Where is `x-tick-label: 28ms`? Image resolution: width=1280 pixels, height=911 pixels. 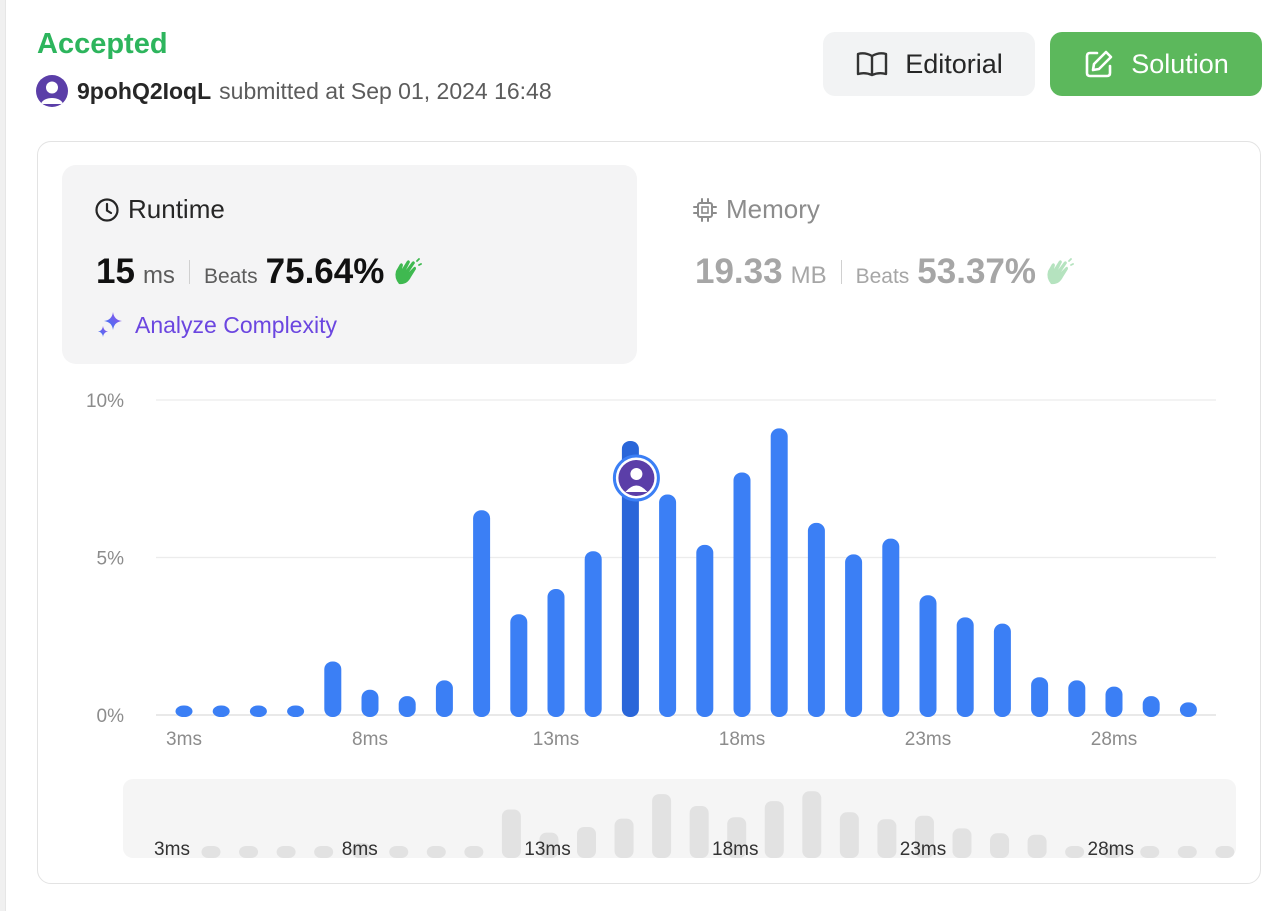
x-tick-label: 28ms is located at coordinates (1114, 739).